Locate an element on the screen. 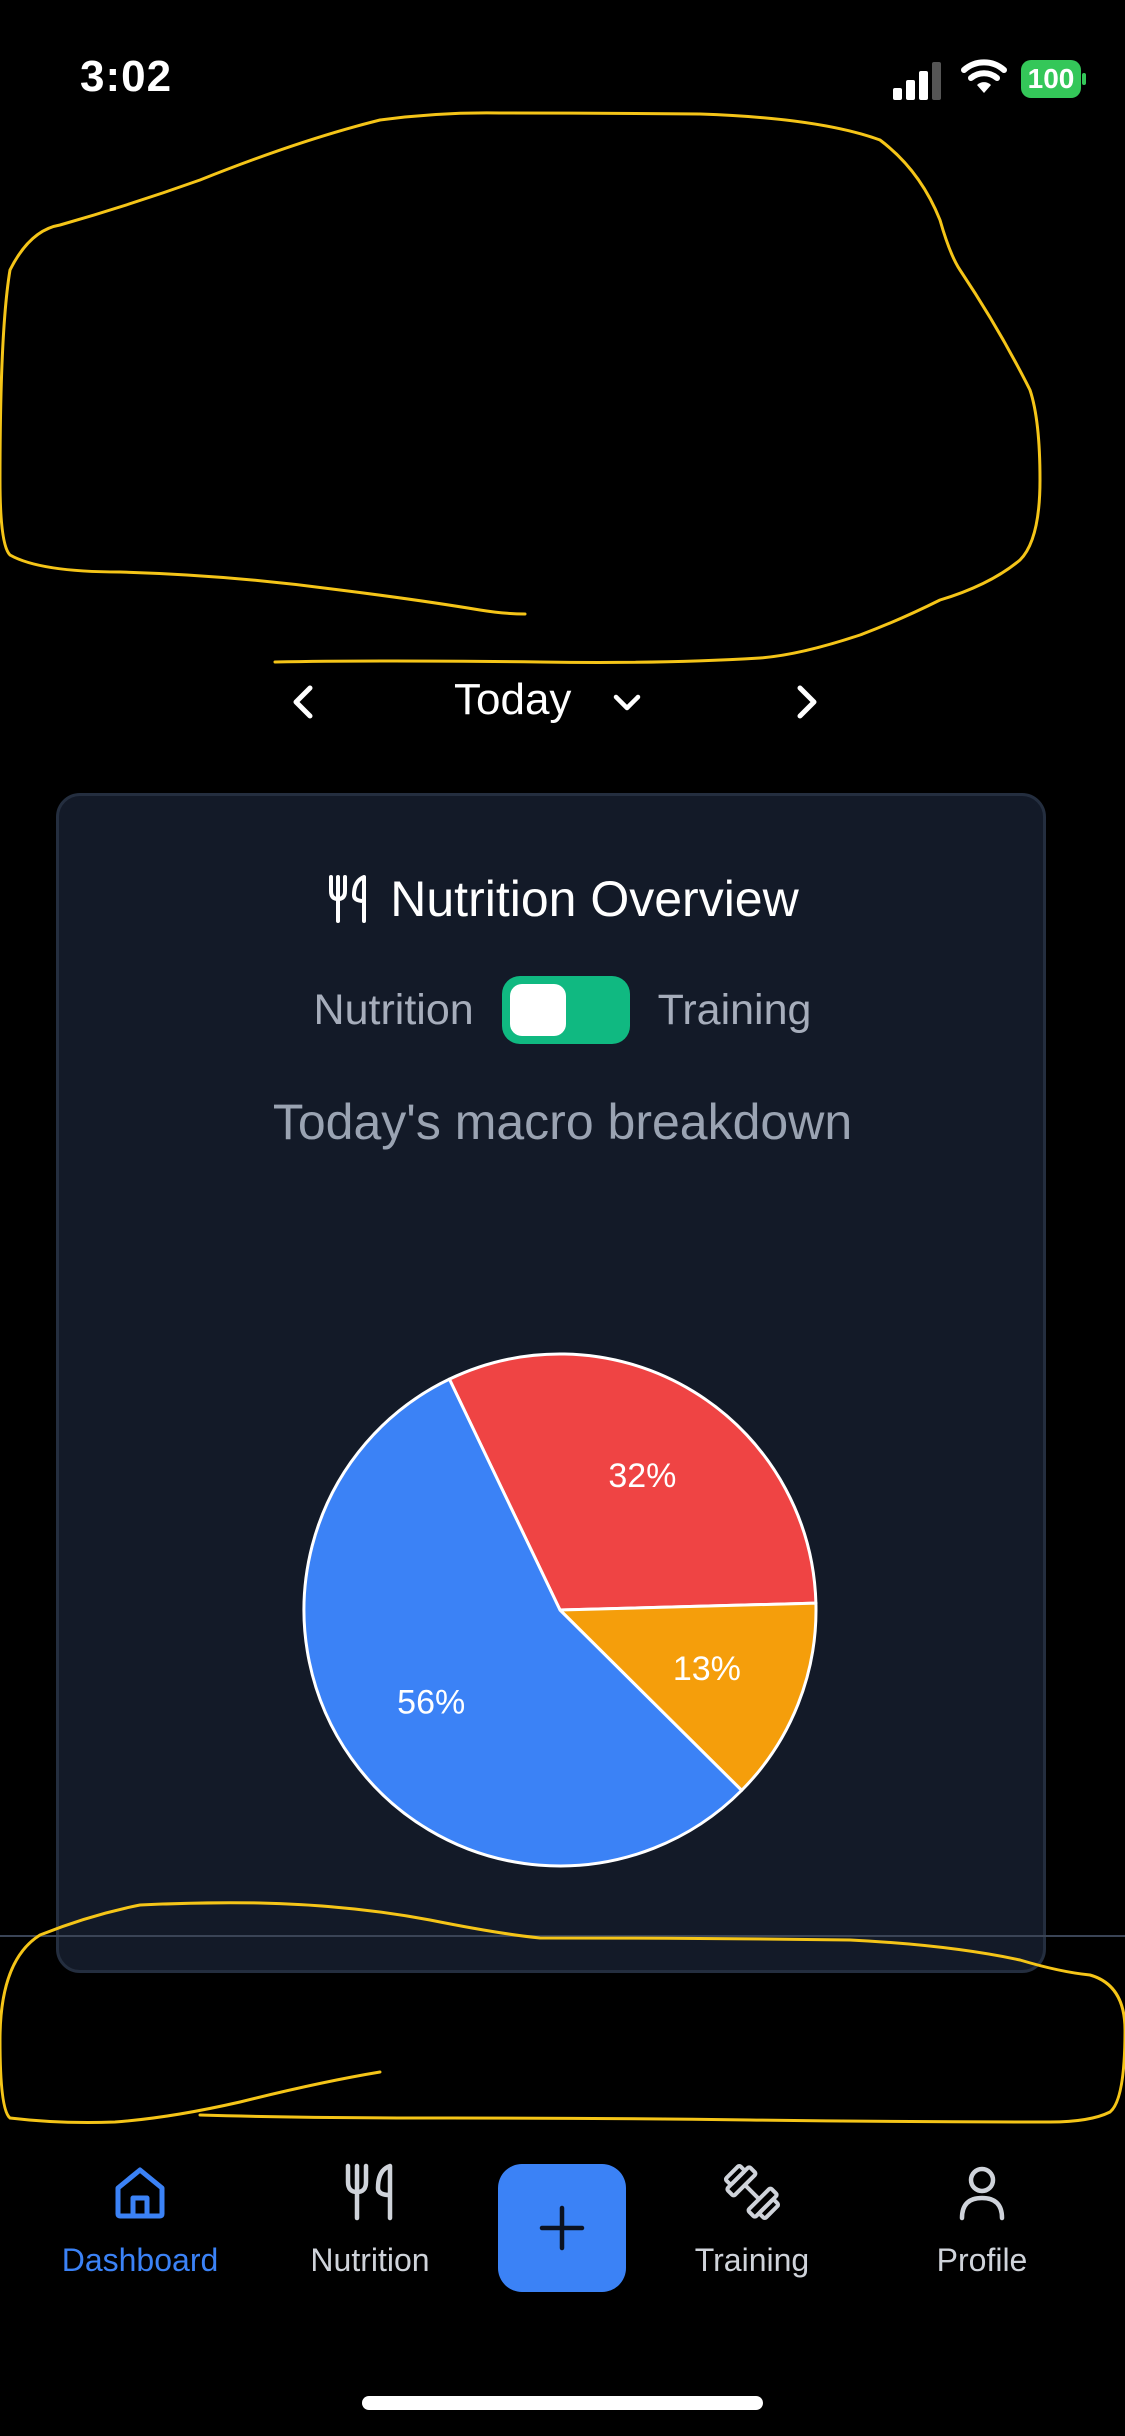 The height and width of the screenshot is (2436, 1125). tab-profile: Profile is located at coordinates (982, 2219).